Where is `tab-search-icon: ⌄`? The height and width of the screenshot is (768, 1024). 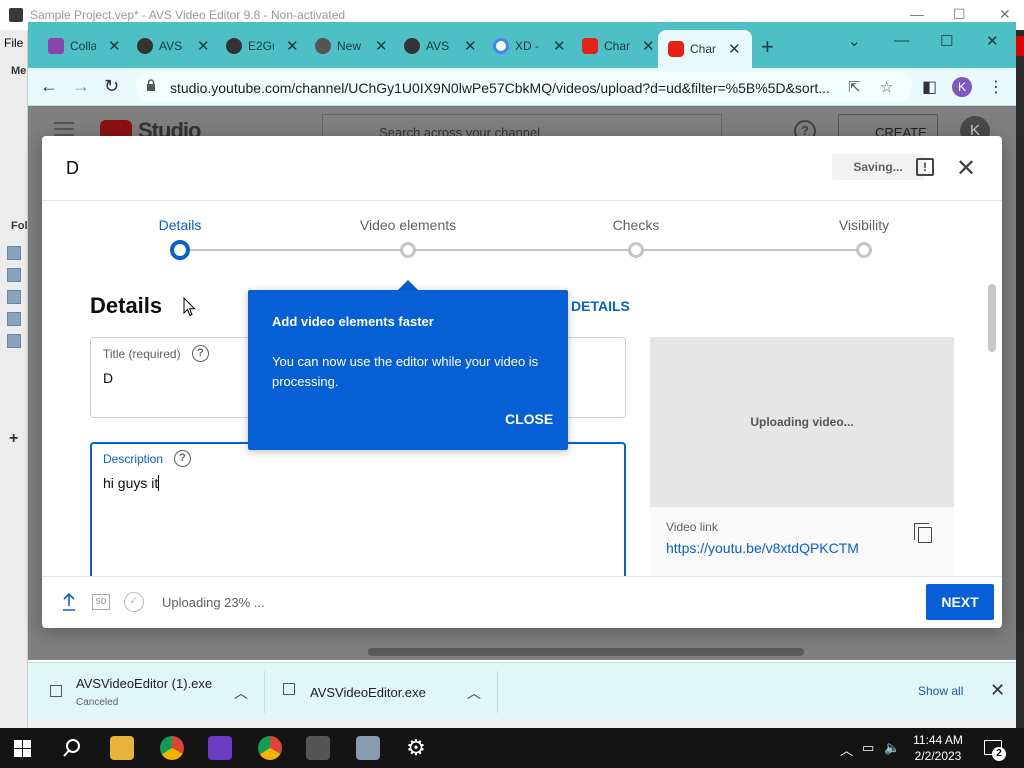
tab-search-icon: ⌄ is located at coordinates (854, 41).